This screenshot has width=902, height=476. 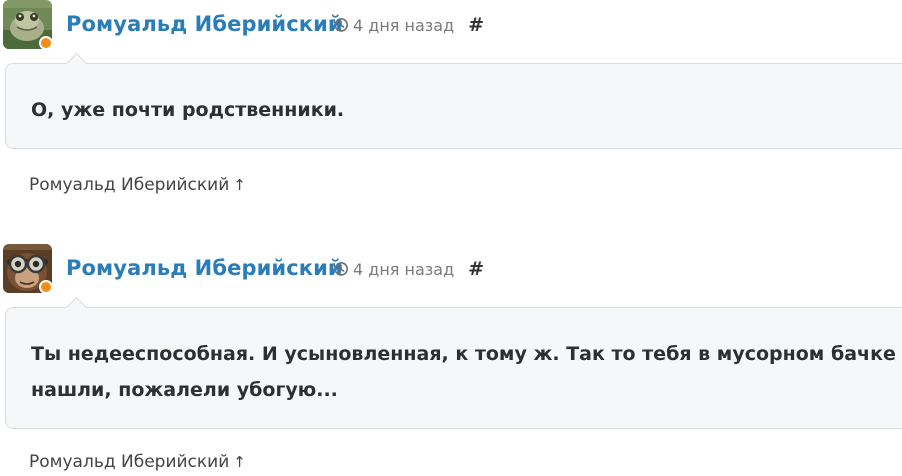 What do you see at coordinates (188, 110) in the screenshot?
I see `comment-text: О, уже почти родственники.` at bounding box center [188, 110].